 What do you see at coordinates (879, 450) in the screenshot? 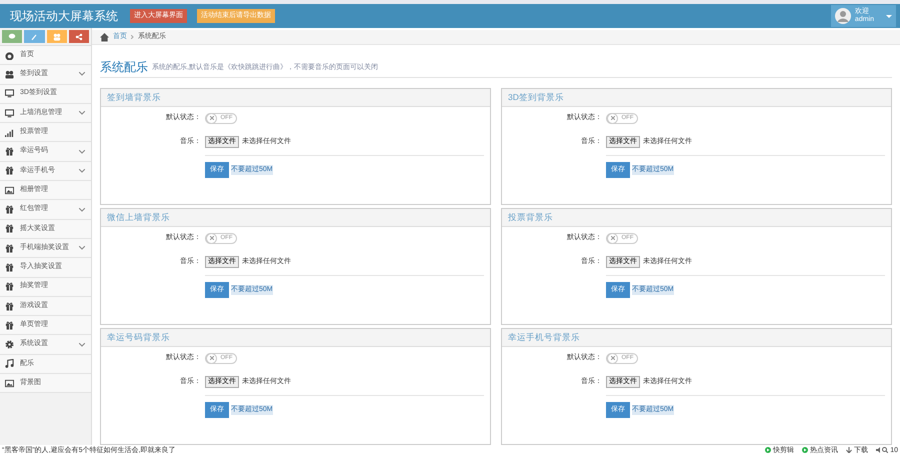
I see `speaker-icon` at bounding box center [879, 450].